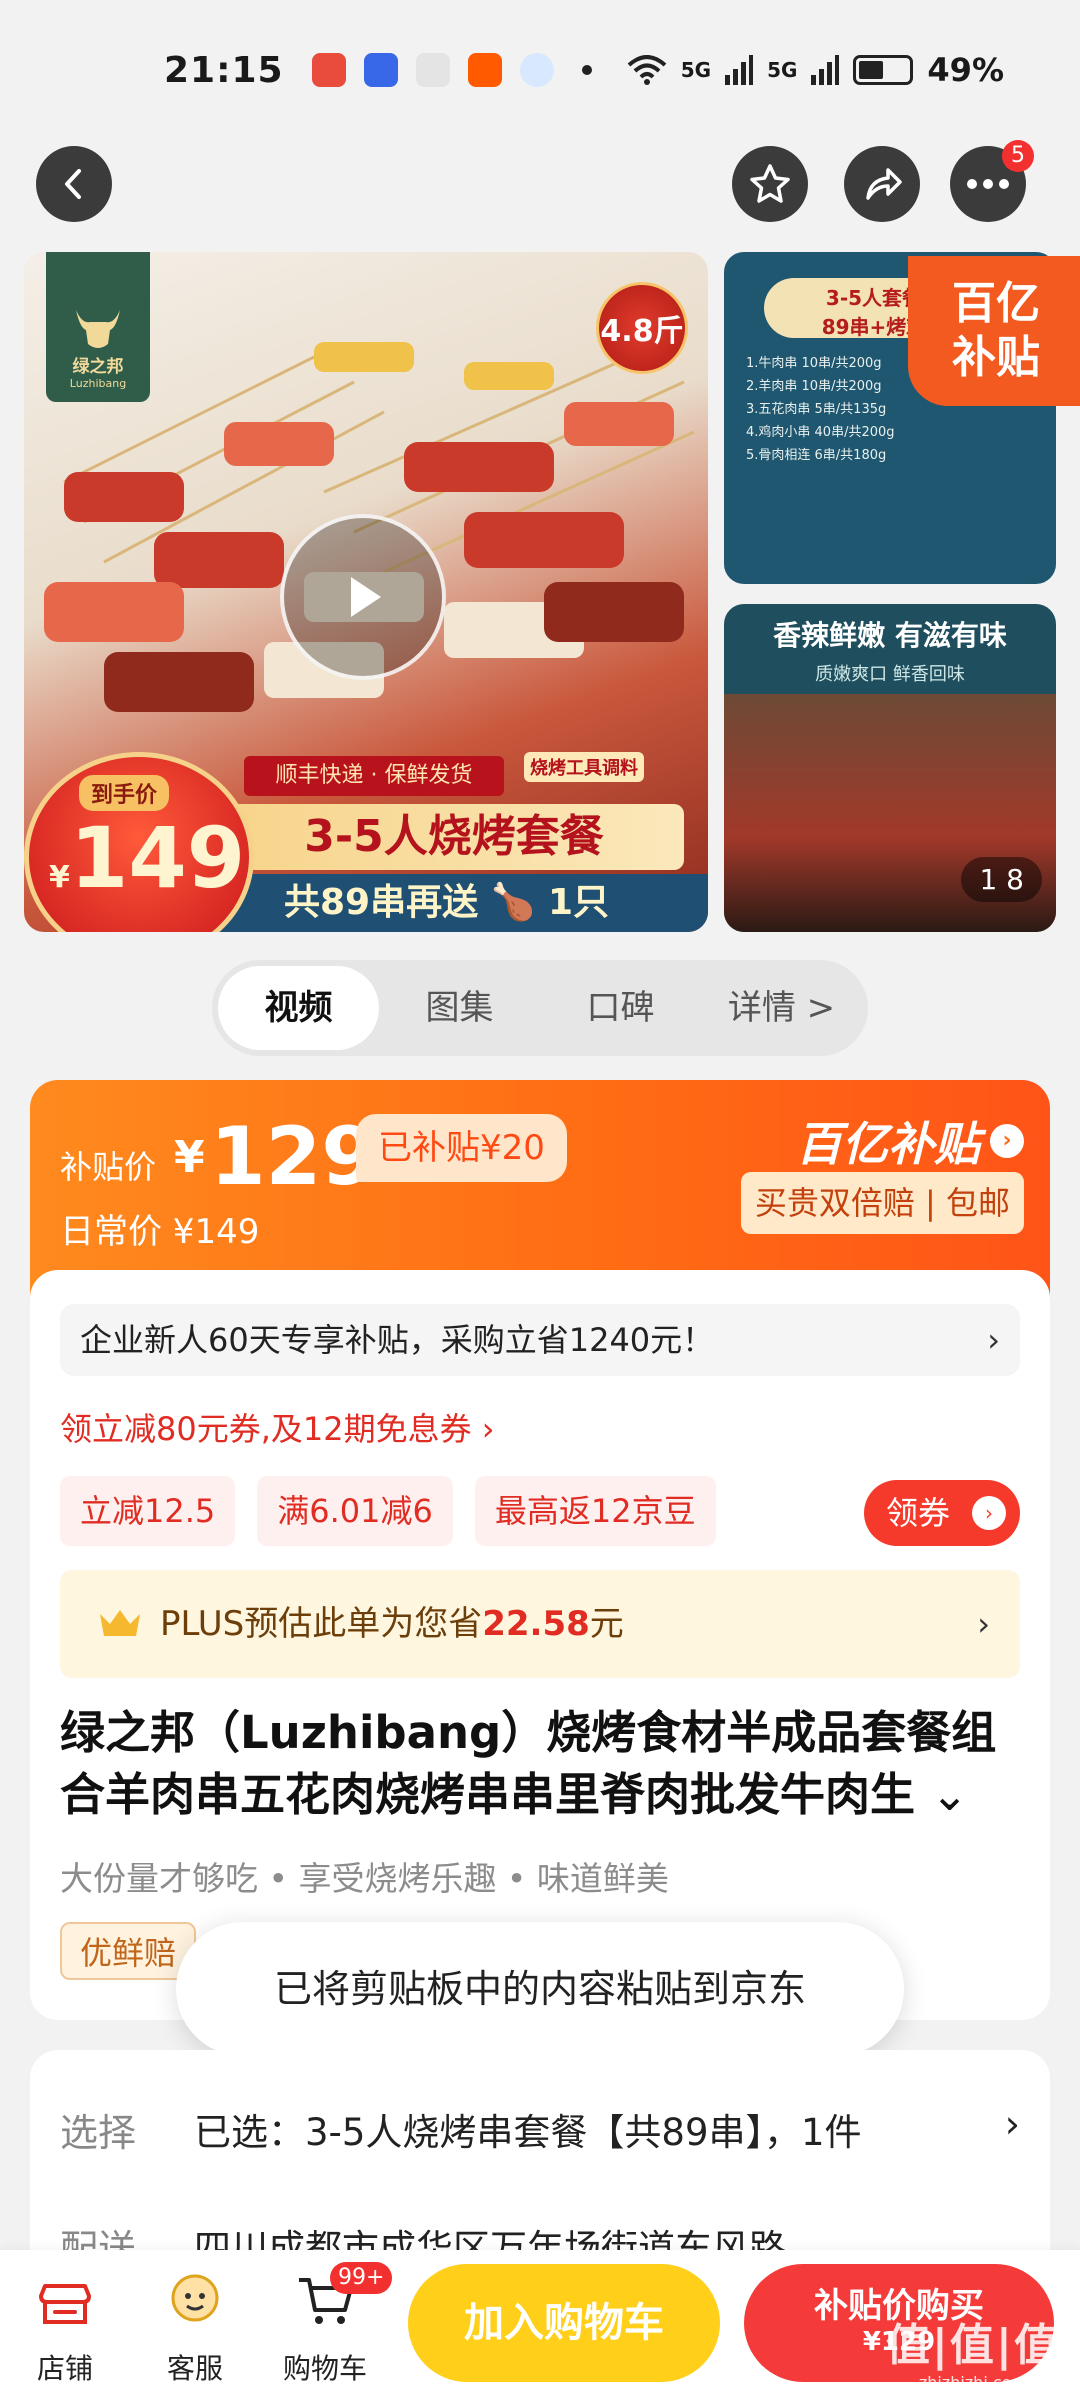 The image size is (1080, 2400). I want to click on subsidy-brand-link: 百亿补贴 ›, so click(910, 1141).